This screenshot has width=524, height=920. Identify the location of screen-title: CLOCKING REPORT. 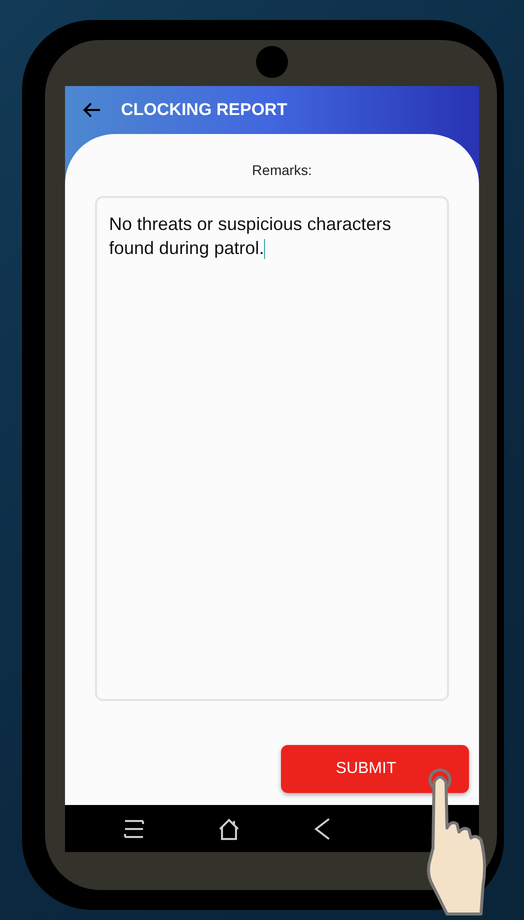
(204, 110).